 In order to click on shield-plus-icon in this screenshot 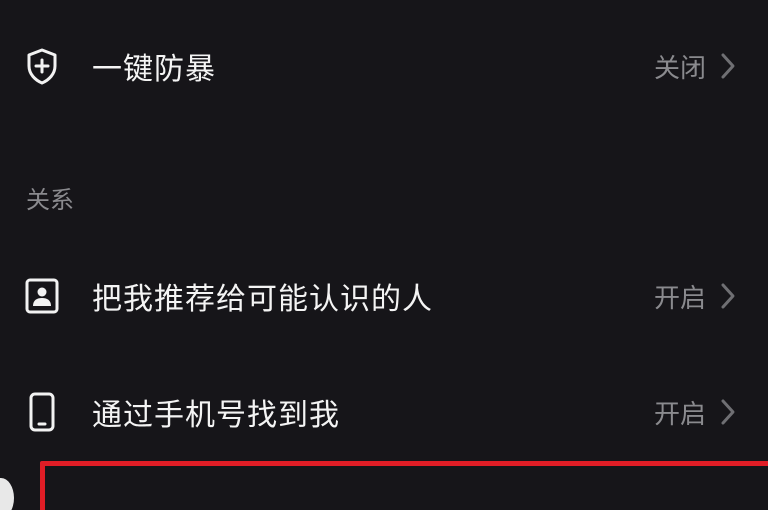, I will do `click(42, 66)`.